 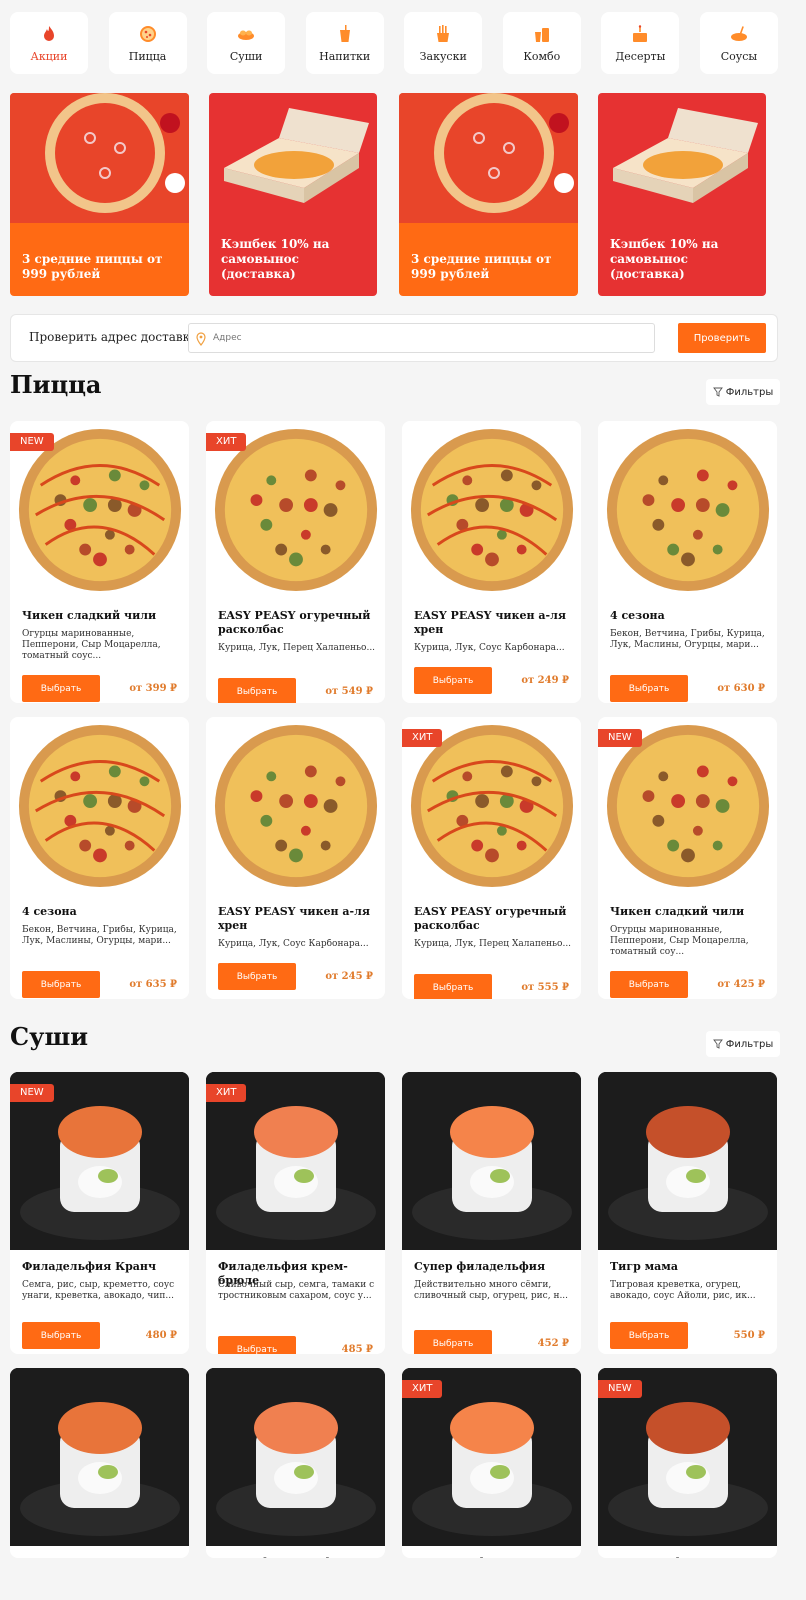 I want to click on cake-icon, so click(x=640, y=33).